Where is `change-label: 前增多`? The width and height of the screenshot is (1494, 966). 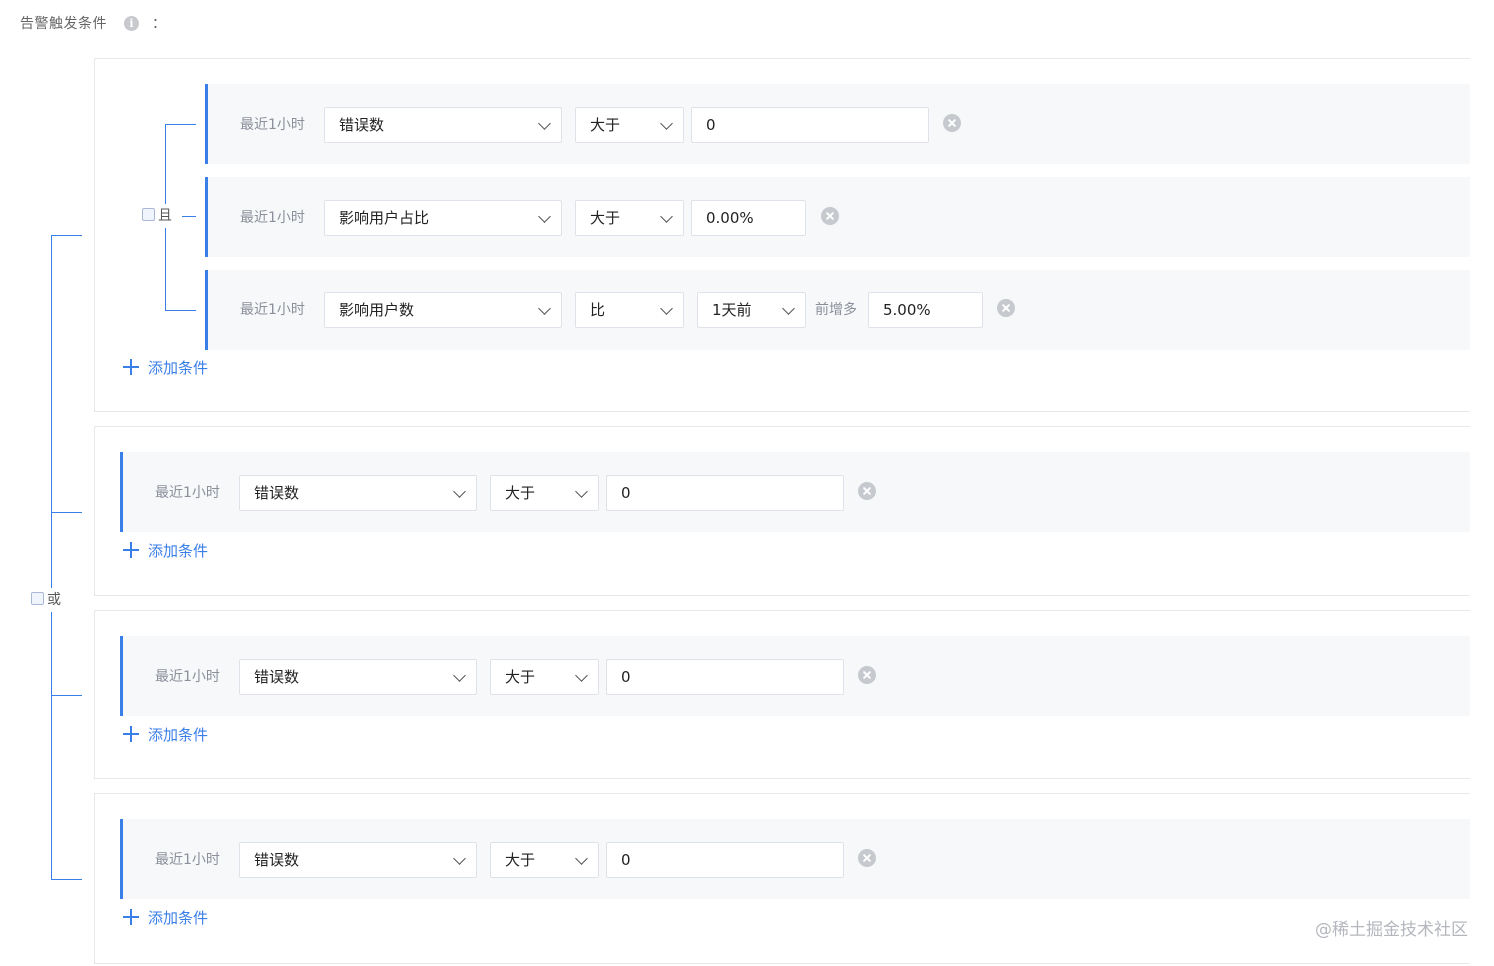
change-label: 前增多 is located at coordinates (836, 310).